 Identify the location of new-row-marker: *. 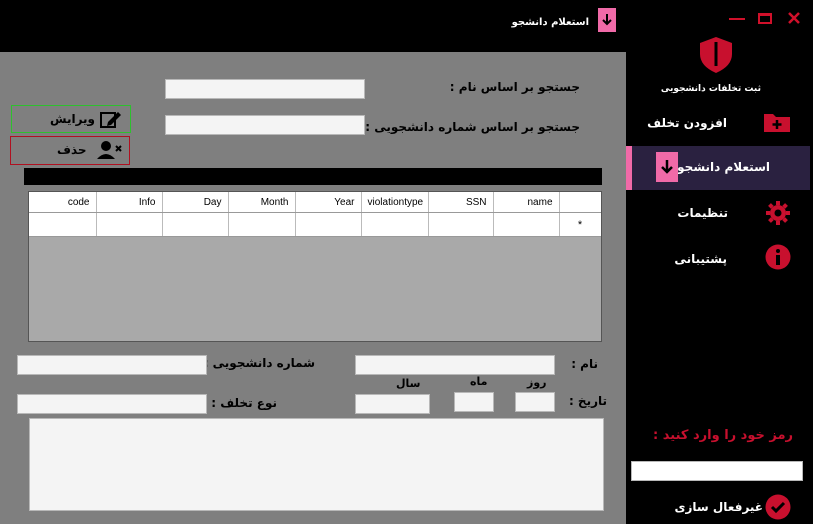
(580, 224).